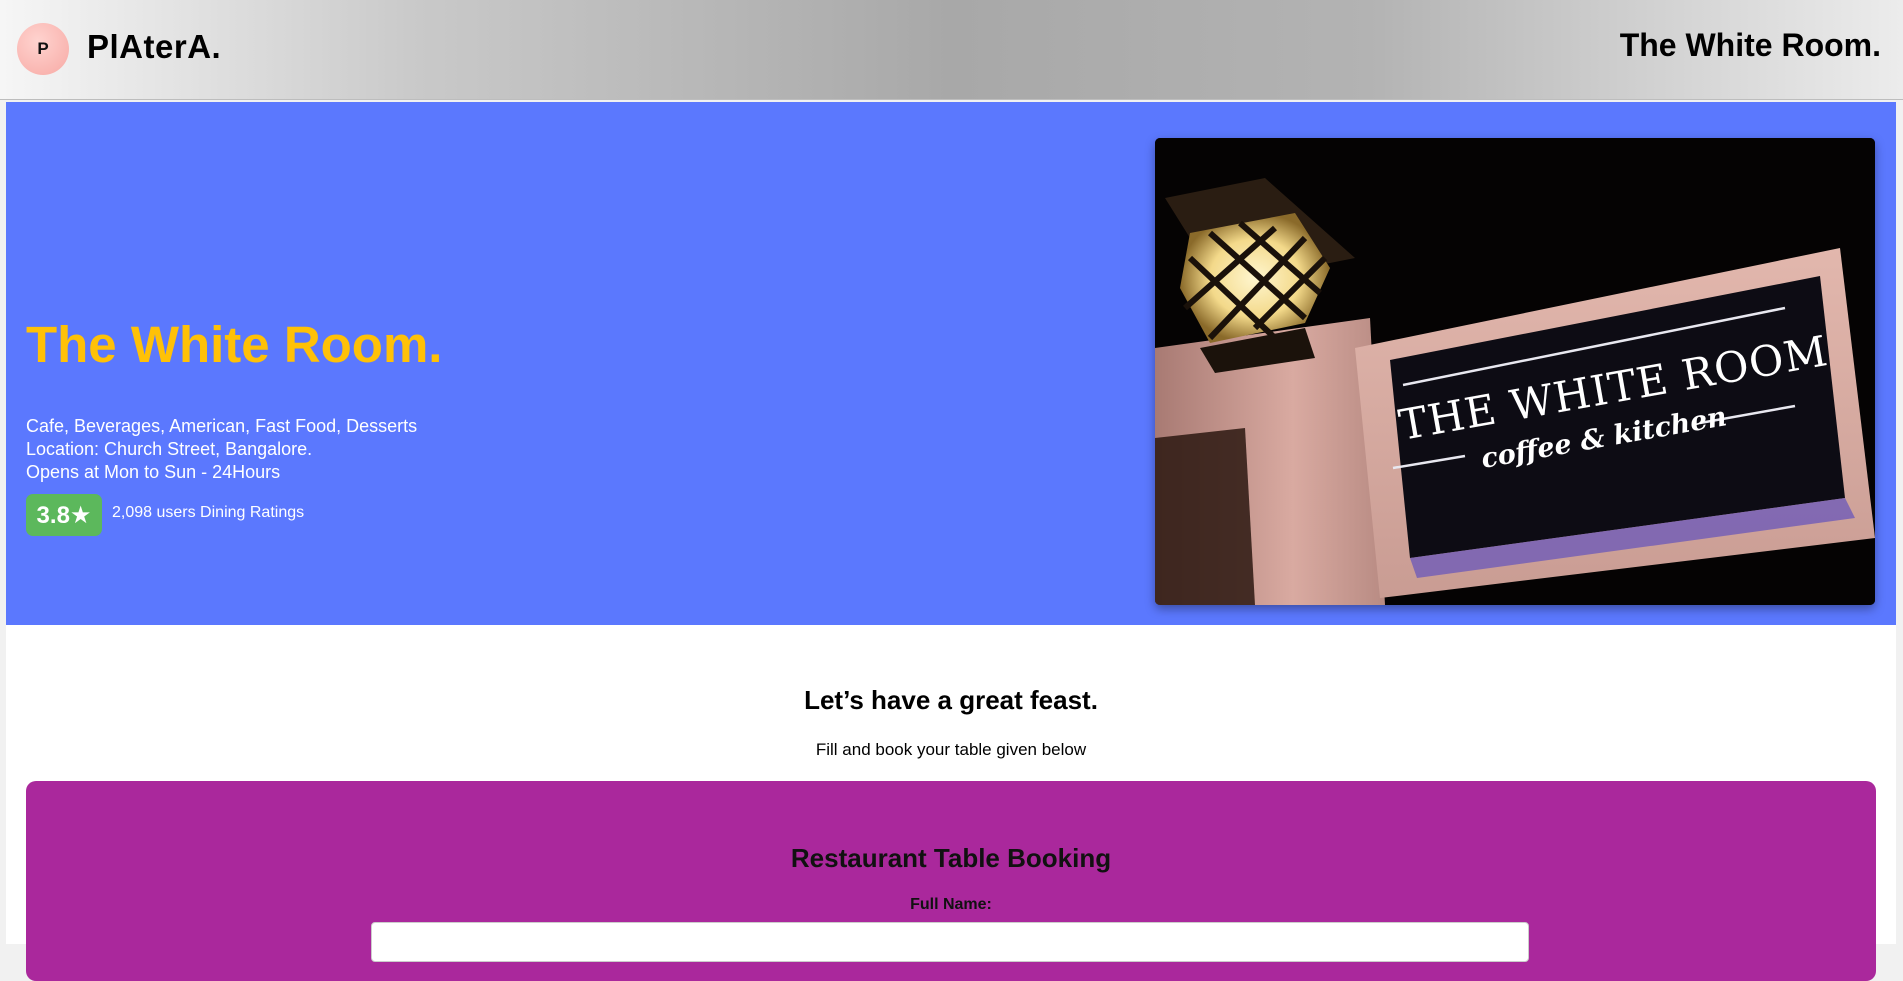  Describe the element at coordinates (169, 449) in the screenshot. I see `location-text: Location: Church Street, Bangalore.` at that location.